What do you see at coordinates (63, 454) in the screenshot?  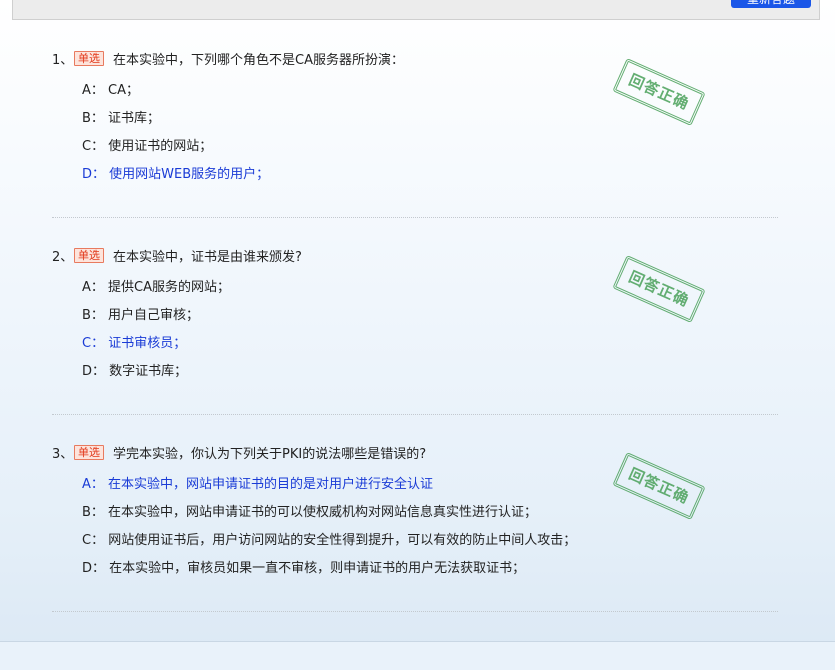 I see `question-number: 3、` at bounding box center [63, 454].